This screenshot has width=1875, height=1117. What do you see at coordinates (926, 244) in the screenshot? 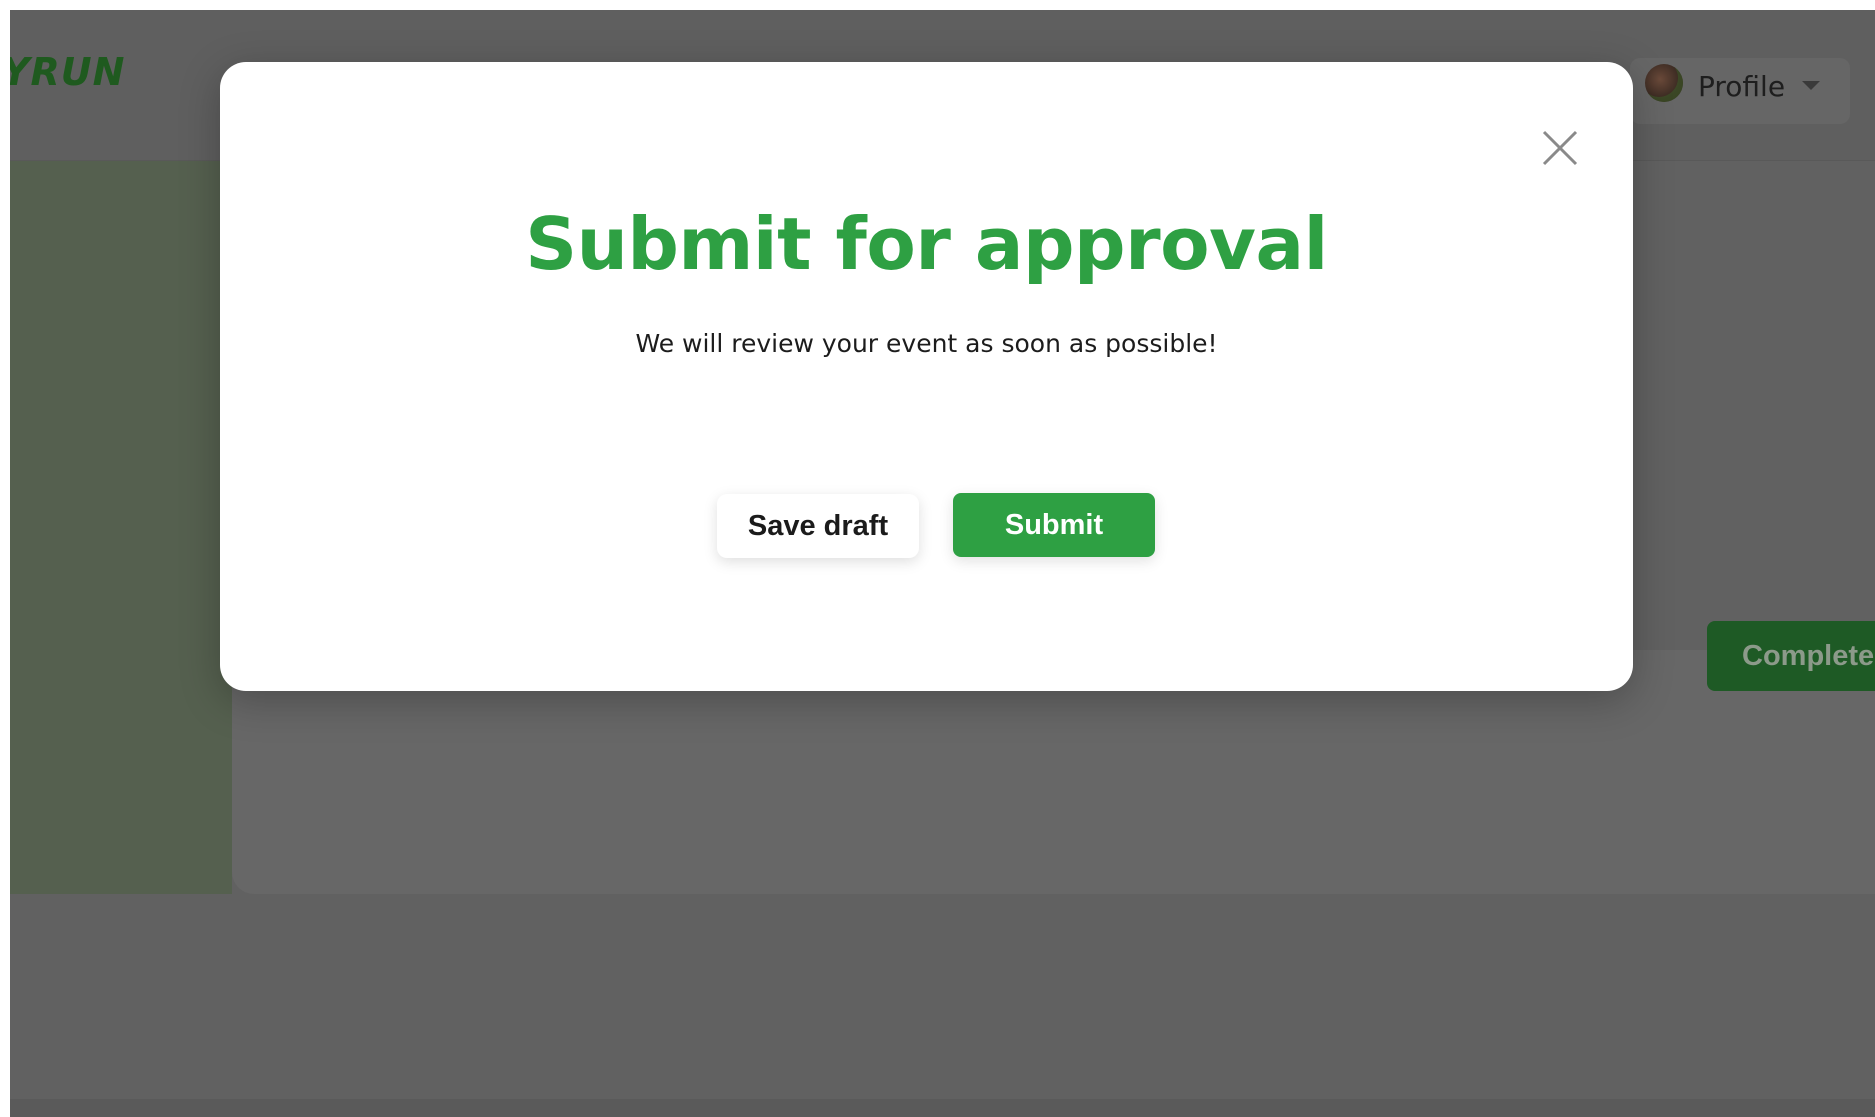
I see `modal-title: Submit for approval` at bounding box center [926, 244].